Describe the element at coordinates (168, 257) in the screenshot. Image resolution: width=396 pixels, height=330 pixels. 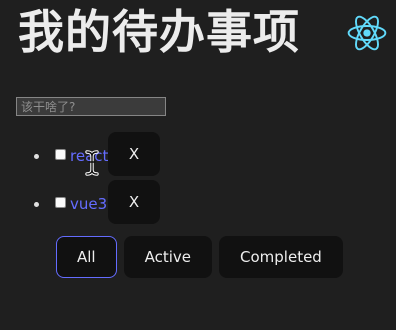
I see `filter-active-button: Active` at that location.